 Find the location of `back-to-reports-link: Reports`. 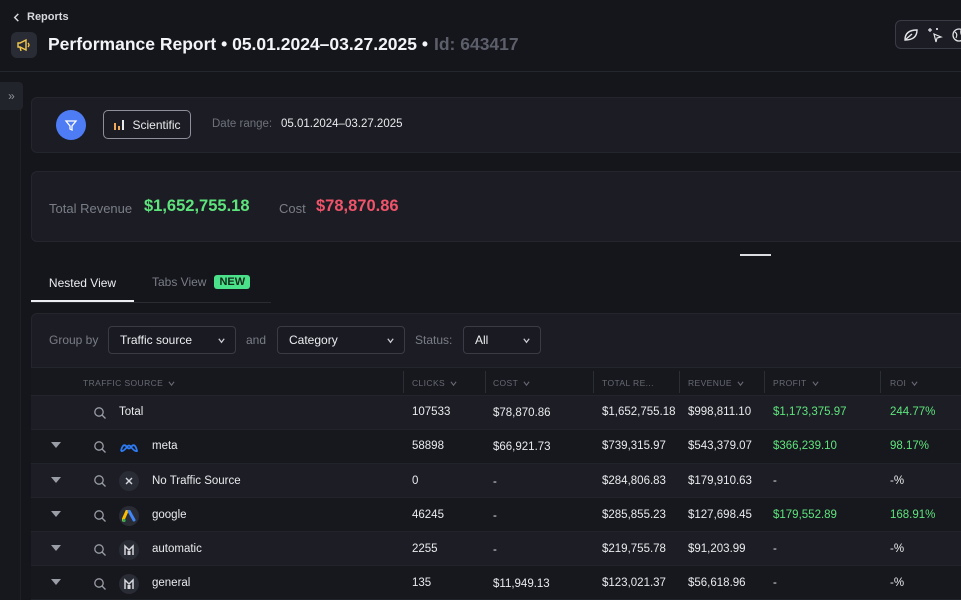

back-to-reports-link: Reports is located at coordinates (40, 17).